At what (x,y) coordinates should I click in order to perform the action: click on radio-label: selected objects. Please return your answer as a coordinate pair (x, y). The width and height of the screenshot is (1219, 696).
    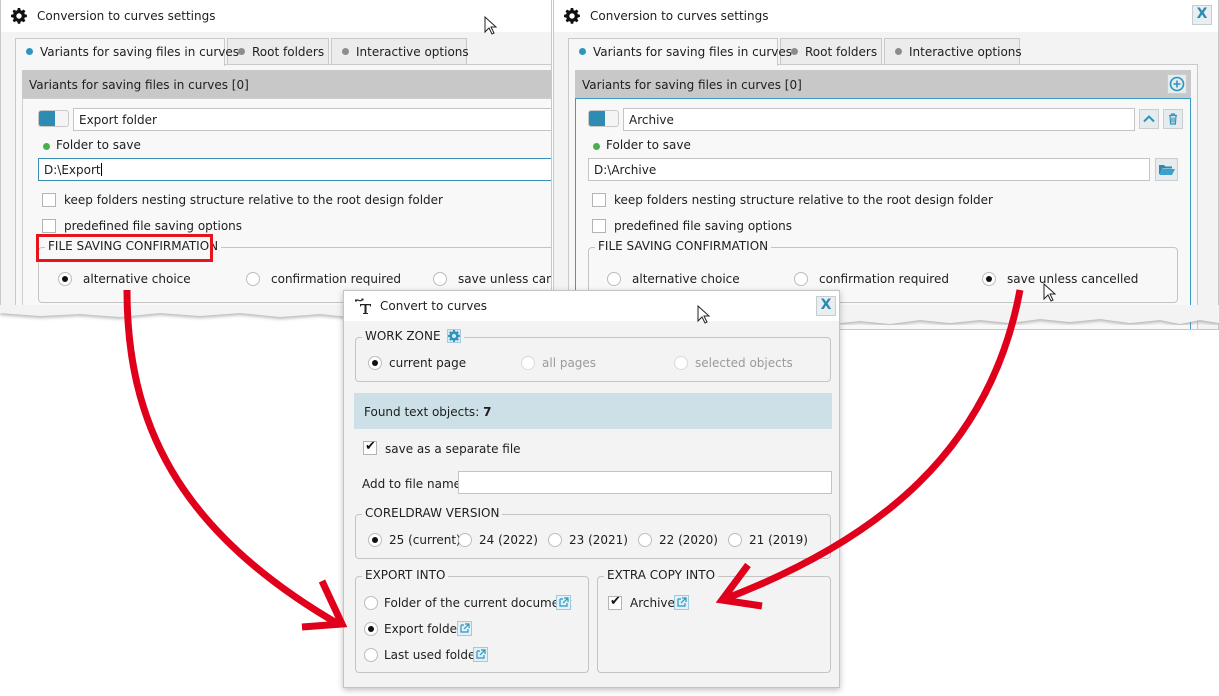
    Looking at the image, I should click on (744, 363).